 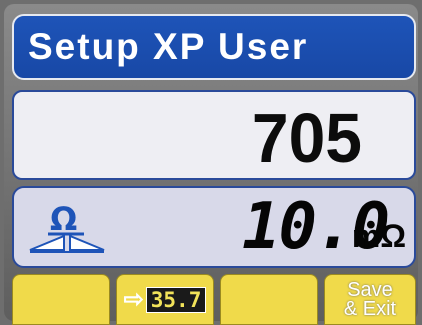 I want to click on page-title: Setup XP User, so click(x=168, y=46).